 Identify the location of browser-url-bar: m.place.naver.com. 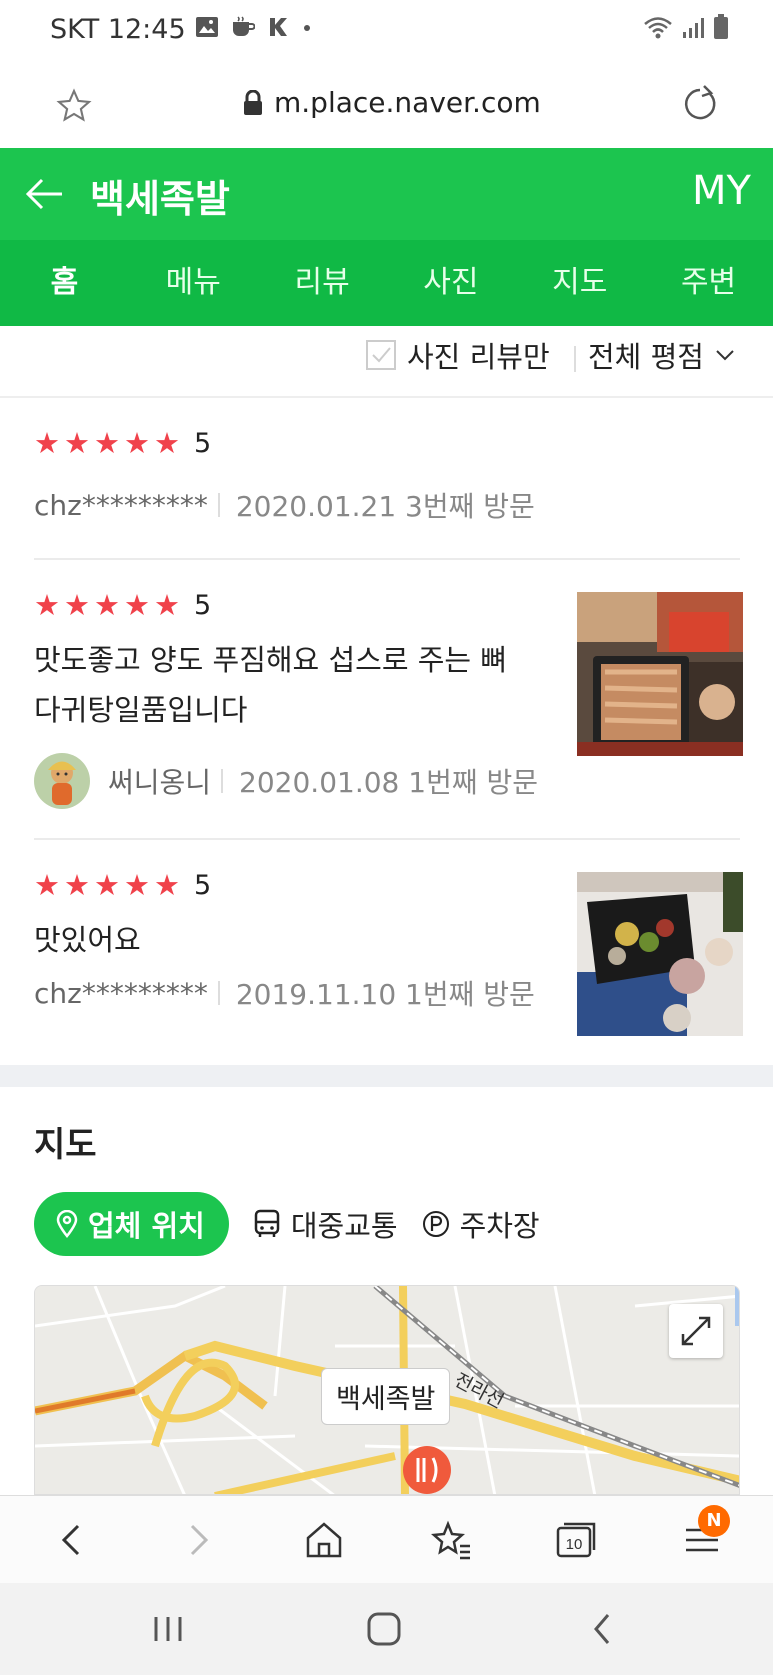
(386, 105).